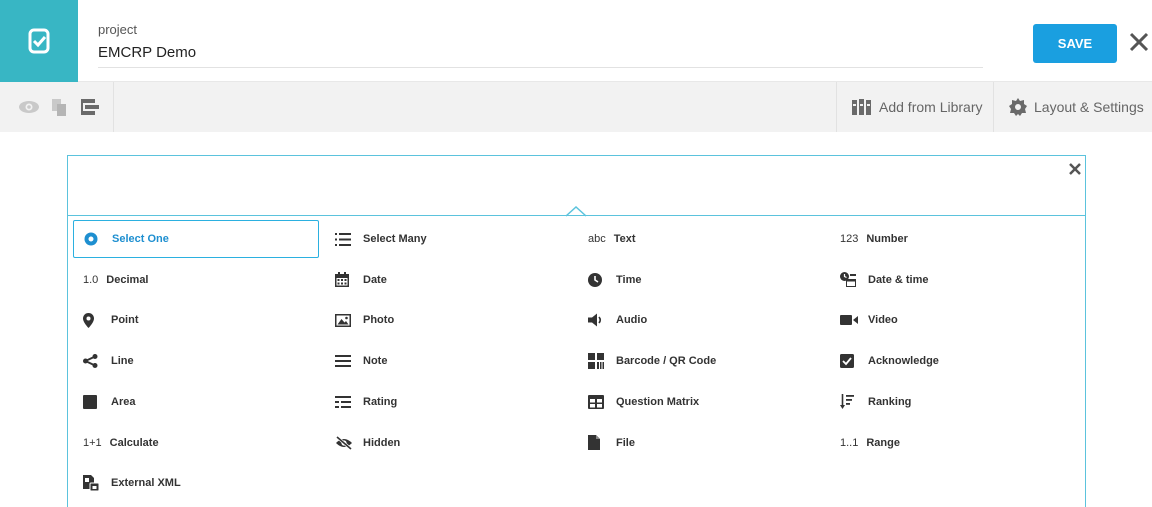 The image size is (1152, 507). I want to click on question-type-photo: Photo, so click(448, 320).